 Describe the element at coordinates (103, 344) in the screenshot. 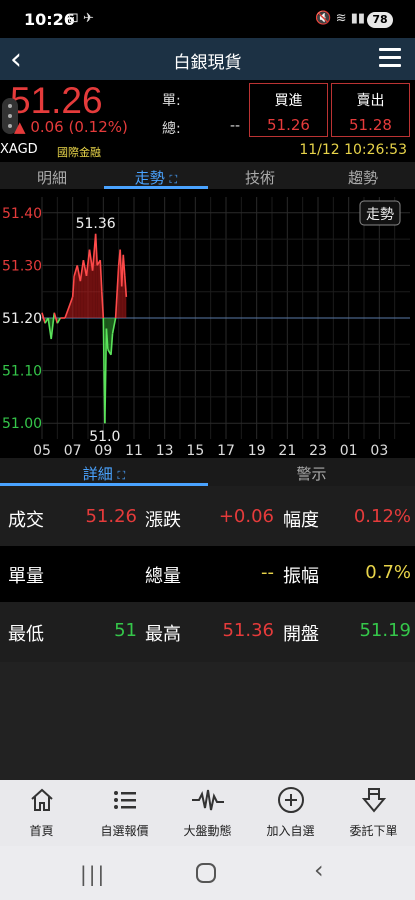

I see `price-line` at that location.